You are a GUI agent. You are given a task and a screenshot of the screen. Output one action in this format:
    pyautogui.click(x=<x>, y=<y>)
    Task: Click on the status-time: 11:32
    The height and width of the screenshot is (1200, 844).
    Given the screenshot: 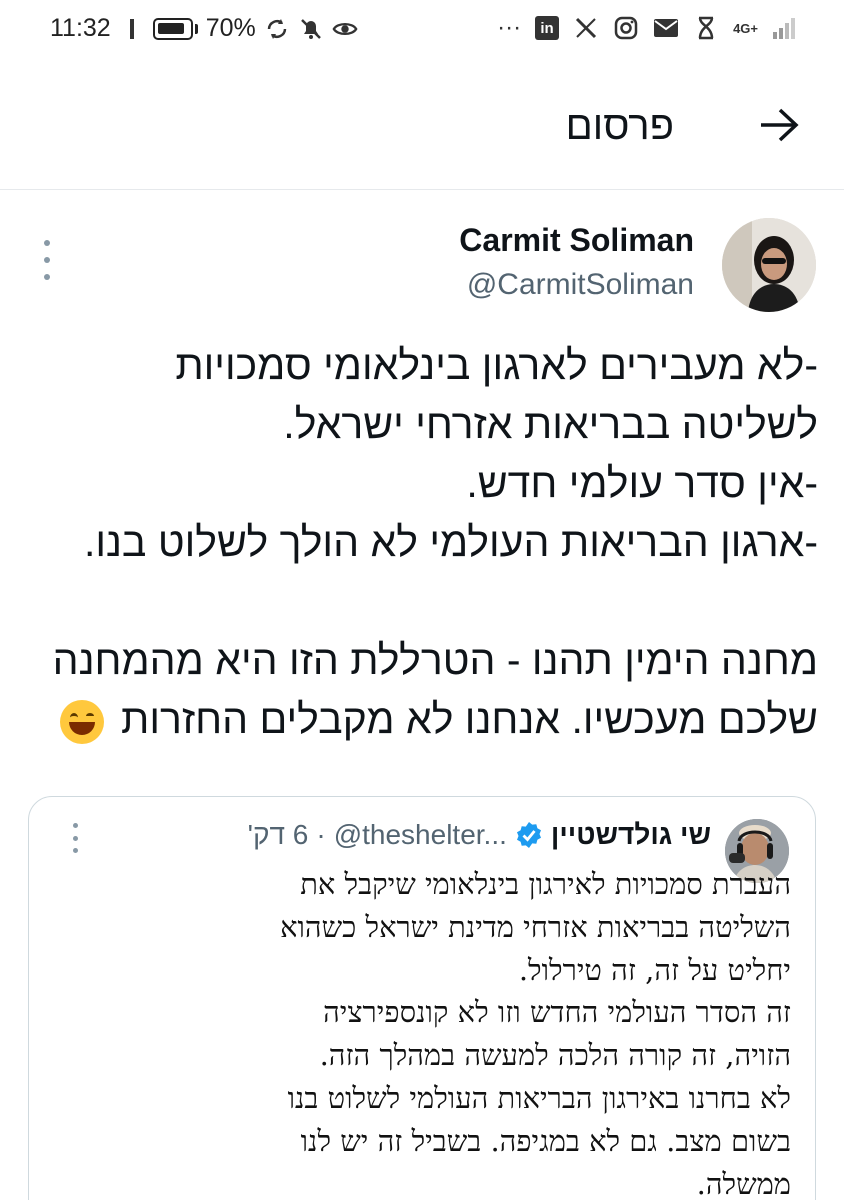 What is the action you would take?
    pyautogui.click(x=80, y=28)
    